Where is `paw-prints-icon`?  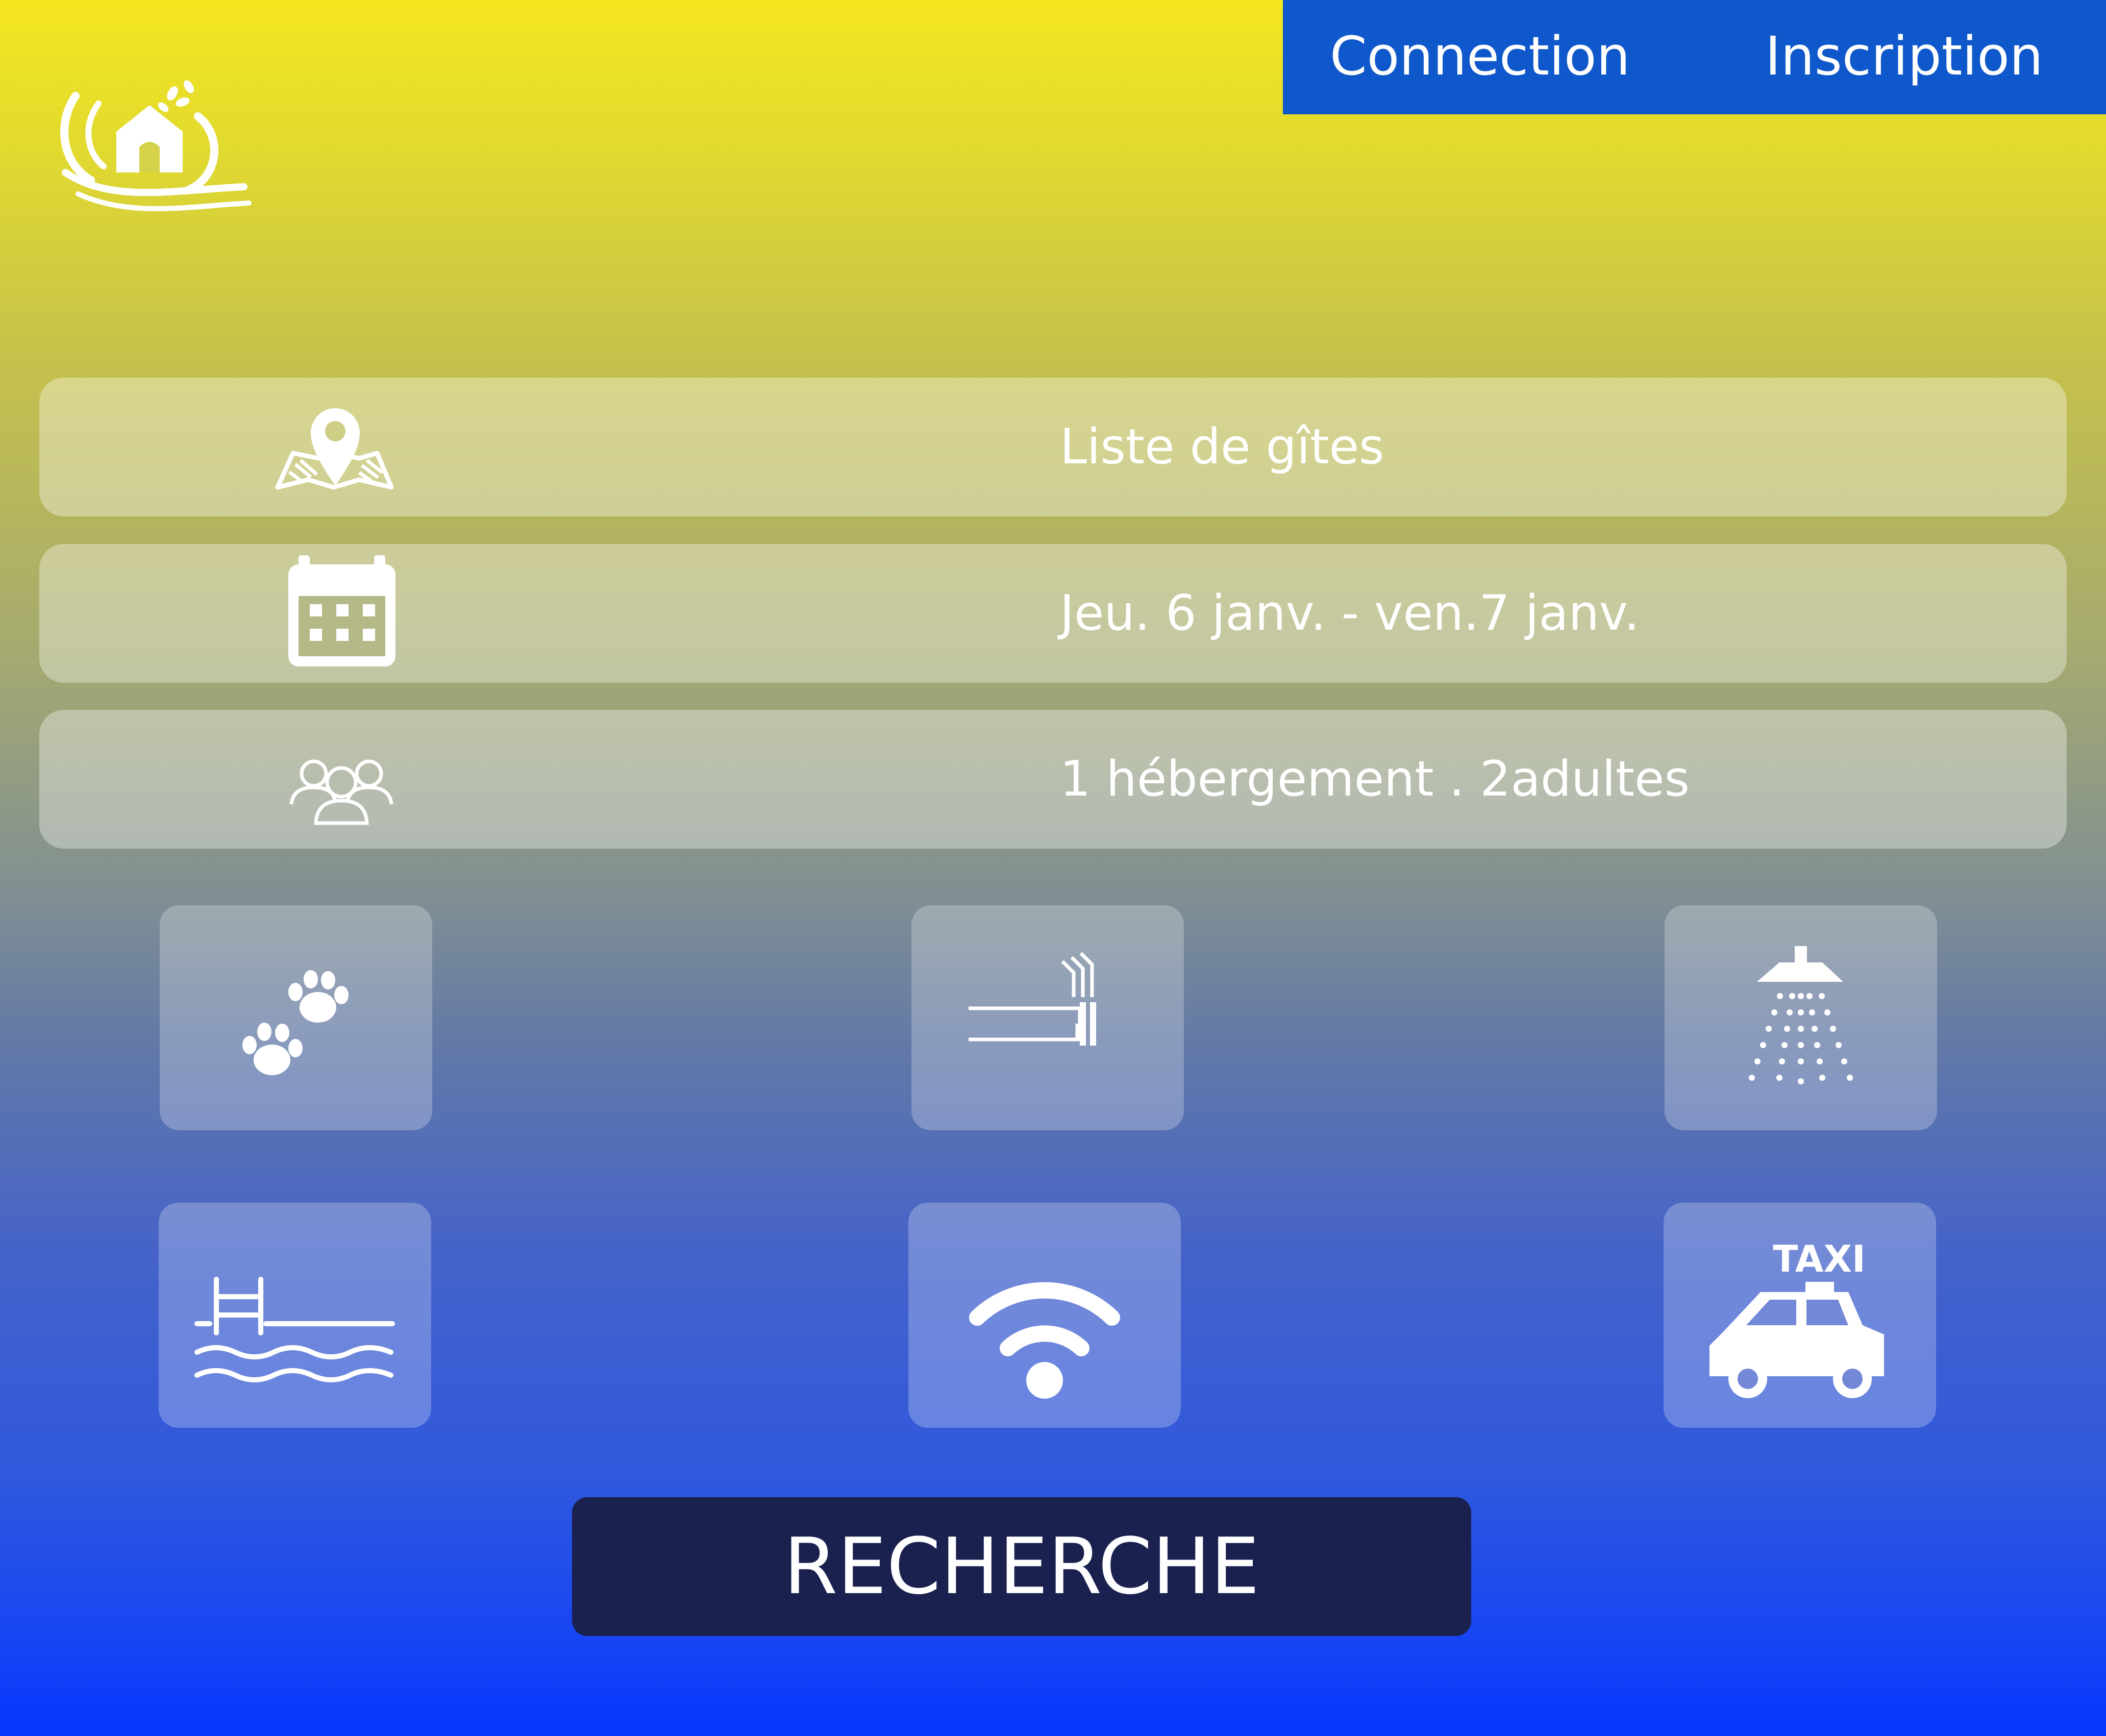 paw-prints-icon is located at coordinates (296, 1023).